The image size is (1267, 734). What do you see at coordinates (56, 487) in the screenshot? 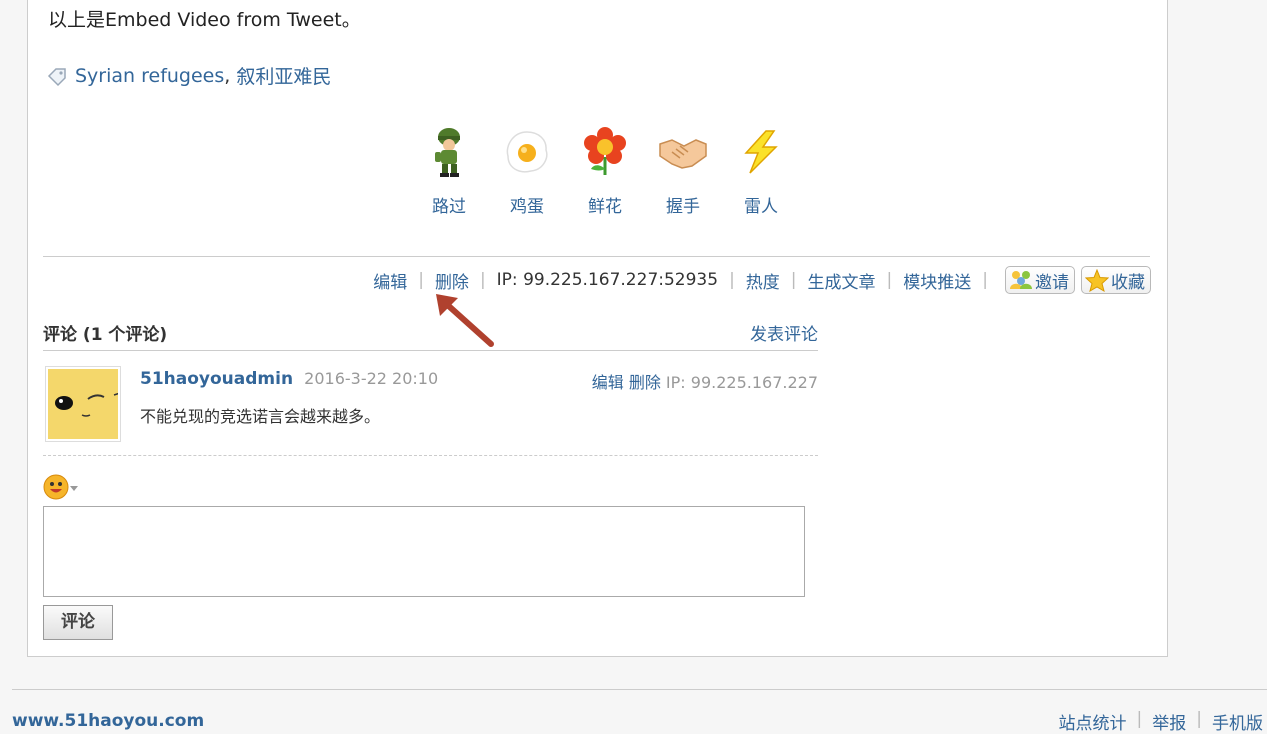
I see `smiley-icon` at bounding box center [56, 487].